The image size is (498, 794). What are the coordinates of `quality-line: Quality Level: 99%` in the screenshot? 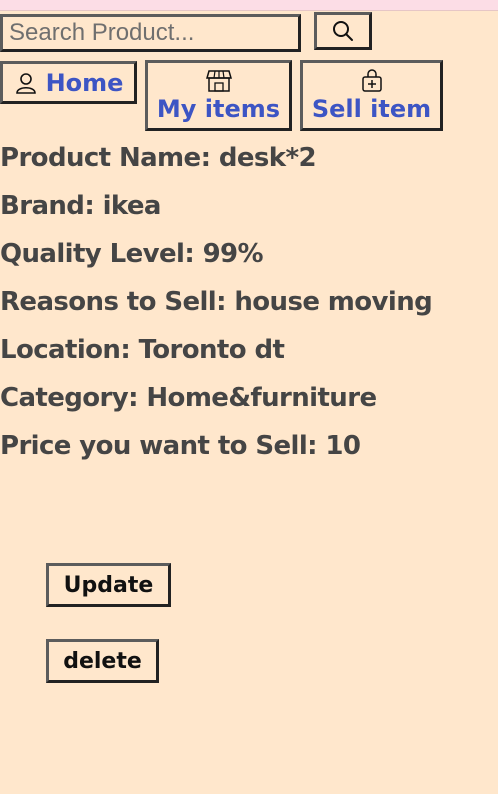 It's located at (132, 254).